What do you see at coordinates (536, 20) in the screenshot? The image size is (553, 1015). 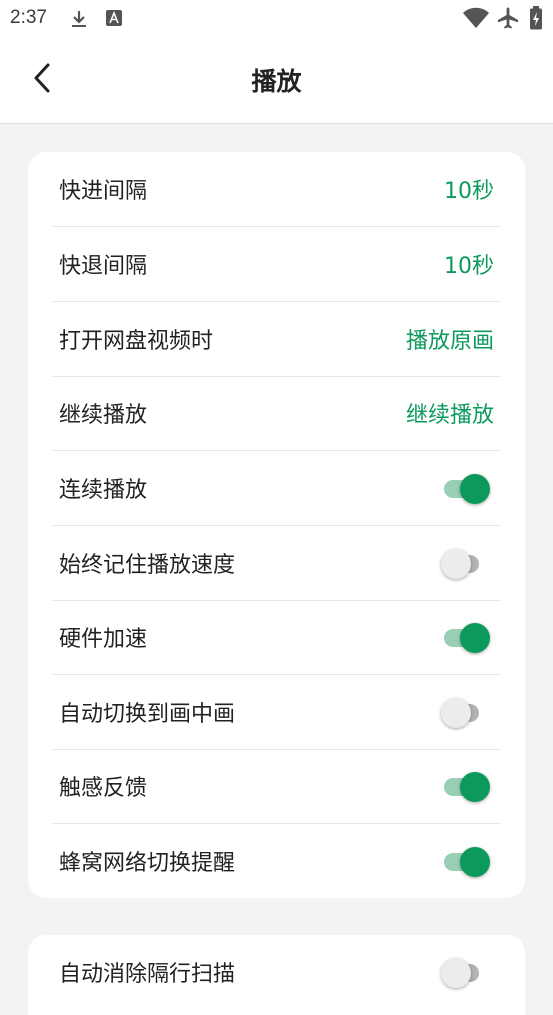 I see `battery-charging-icon` at bounding box center [536, 20].